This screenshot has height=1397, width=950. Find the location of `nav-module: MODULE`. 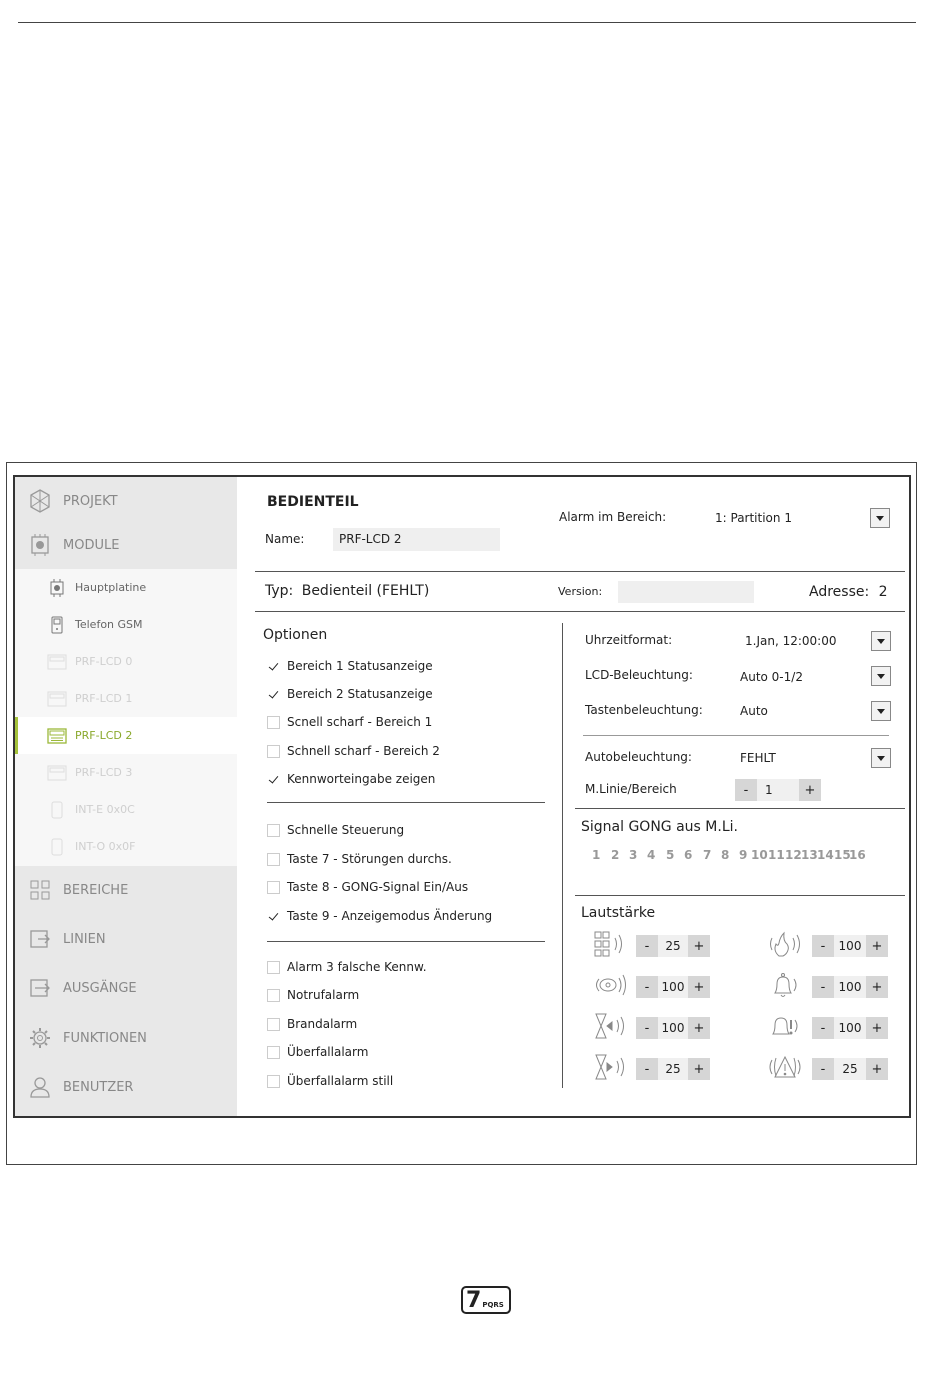

nav-module: MODULE is located at coordinates (126, 545).